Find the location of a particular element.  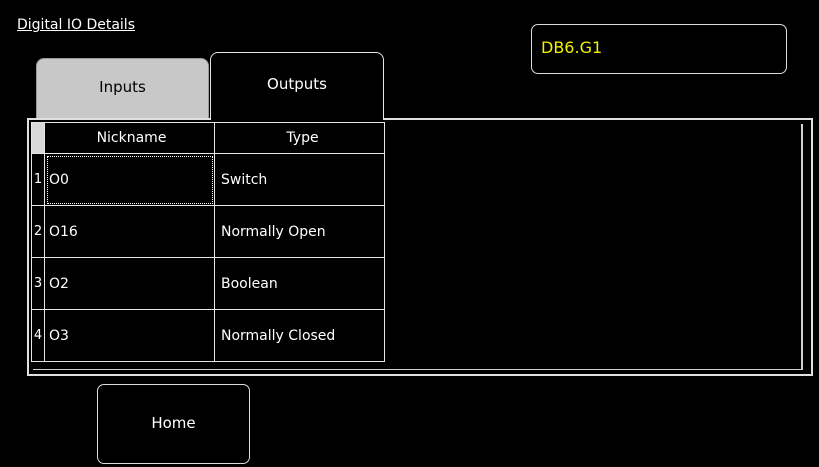

grid-corner-cell is located at coordinates (38, 138).